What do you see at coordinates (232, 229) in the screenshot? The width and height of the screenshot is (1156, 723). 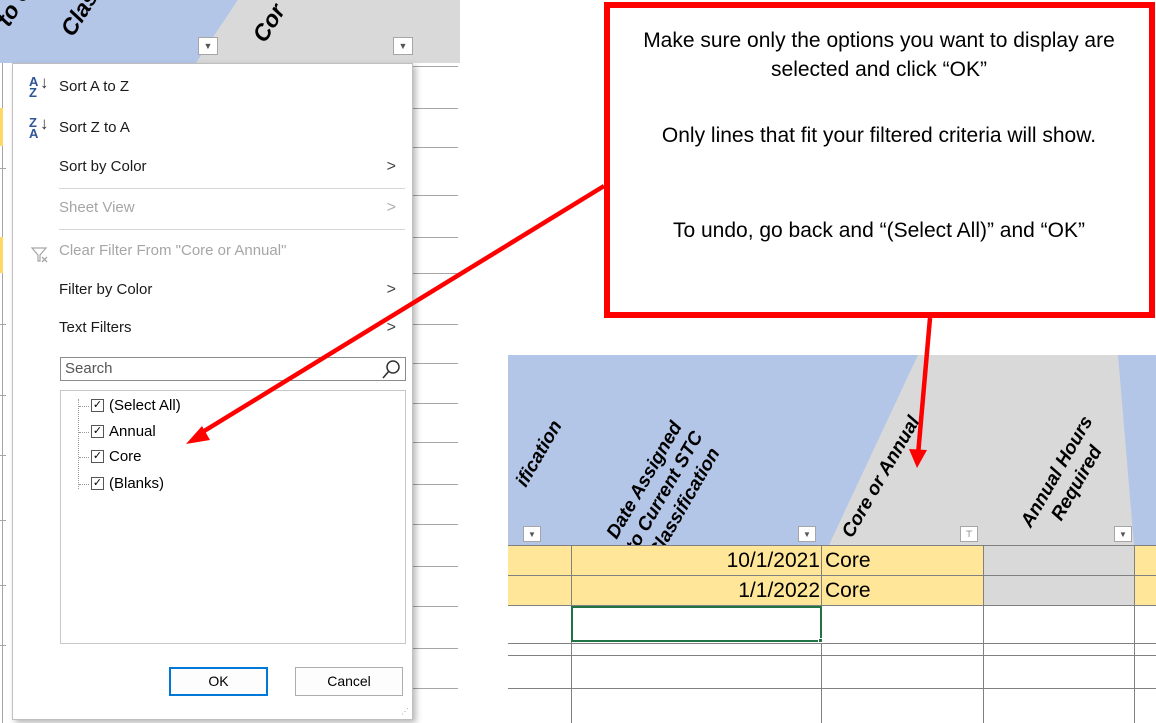 I see `menu-separator` at bounding box center [232, 229].